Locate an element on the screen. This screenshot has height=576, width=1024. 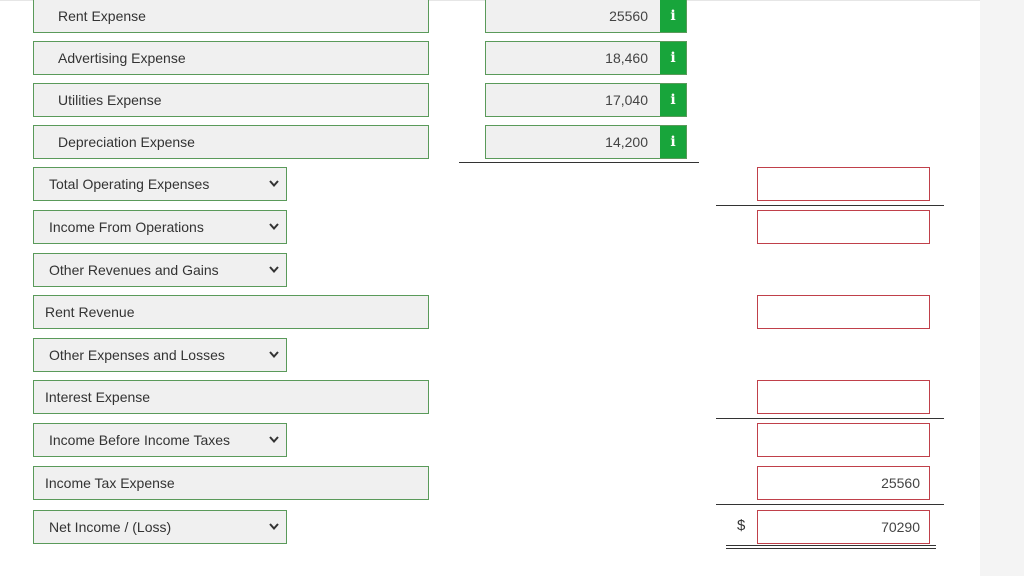
row-income-before-taxes: Income Before Income Taxes is located at coordinates (490, 440).